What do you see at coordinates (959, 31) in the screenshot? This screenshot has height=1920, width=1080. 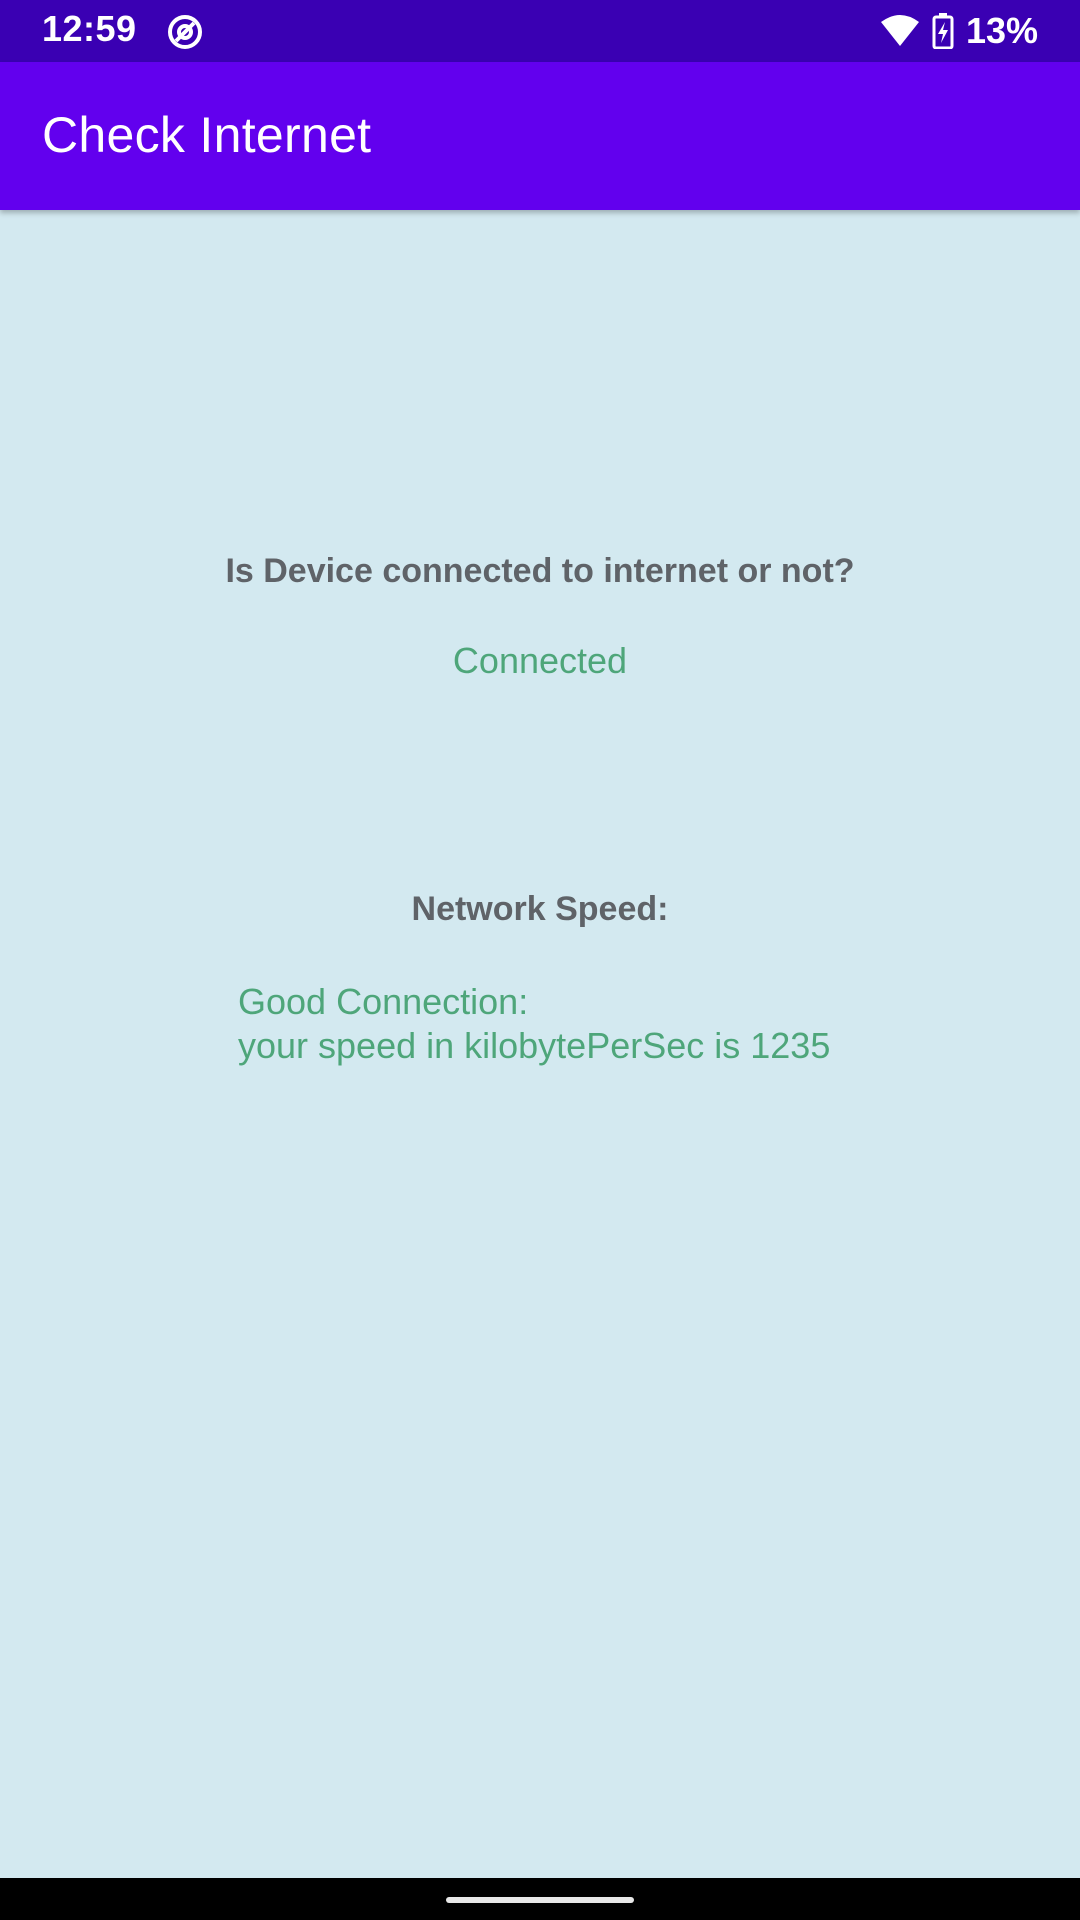 I see `status-icons: 13%` at bounding box center [959, 31].